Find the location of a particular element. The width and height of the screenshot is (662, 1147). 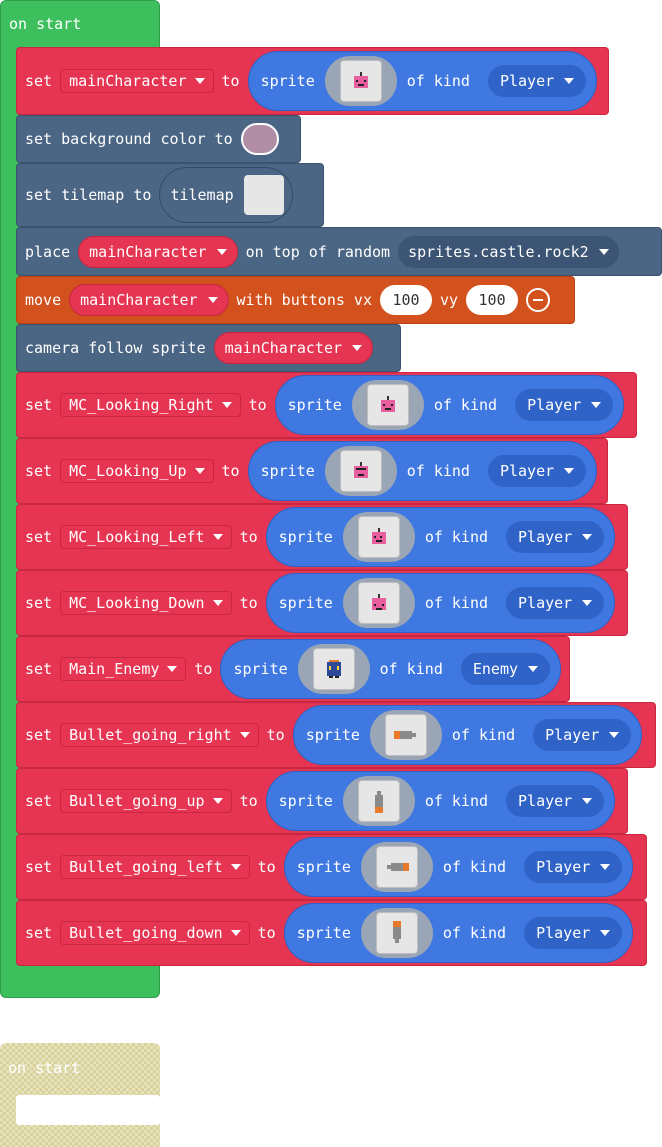

minus-circle-icon is located at coordinates (538, 300).